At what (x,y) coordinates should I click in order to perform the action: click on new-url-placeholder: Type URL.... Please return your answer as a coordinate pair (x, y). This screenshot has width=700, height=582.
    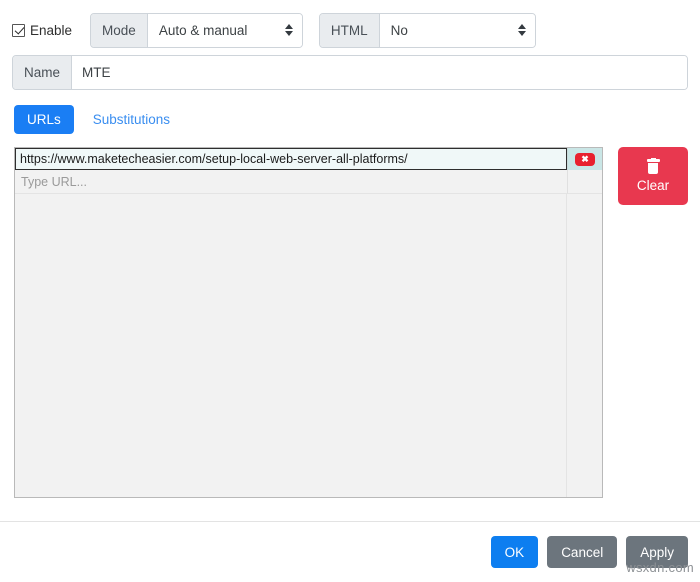
    Looking at the image, I should click on (54, 181).